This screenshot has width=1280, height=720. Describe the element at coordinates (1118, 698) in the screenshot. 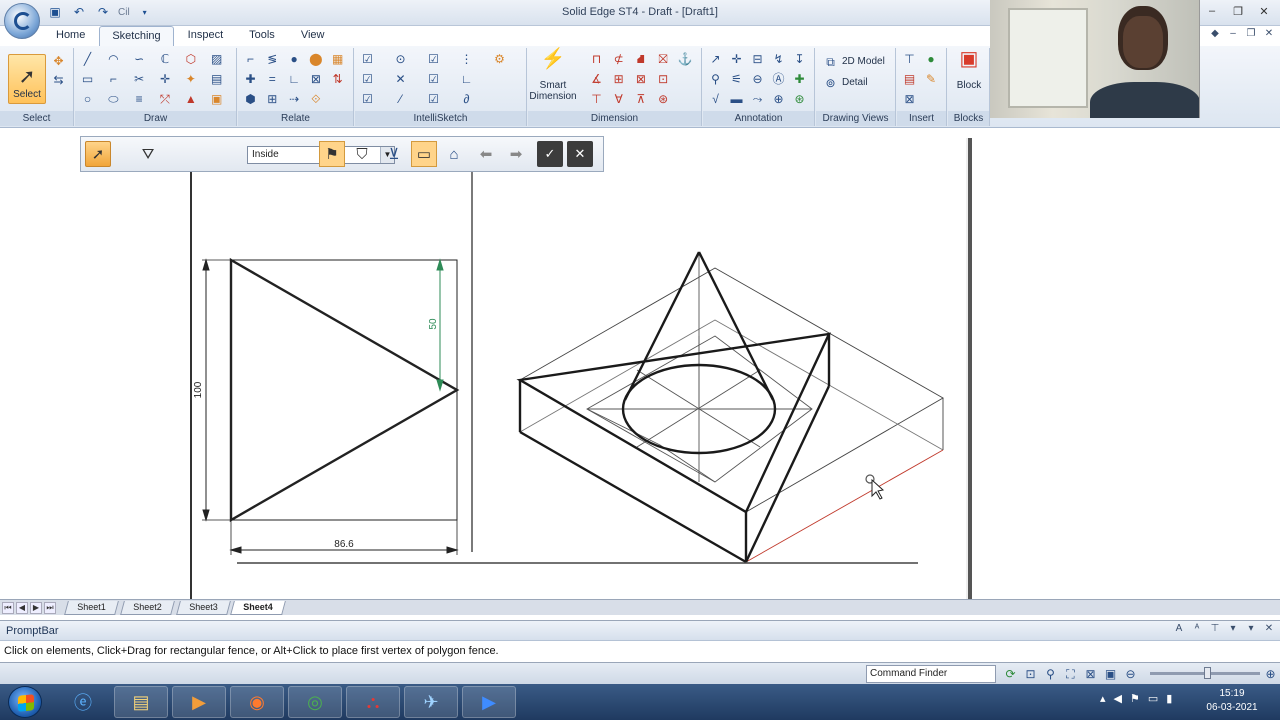

I see `volume-icon: ◀` at that location.